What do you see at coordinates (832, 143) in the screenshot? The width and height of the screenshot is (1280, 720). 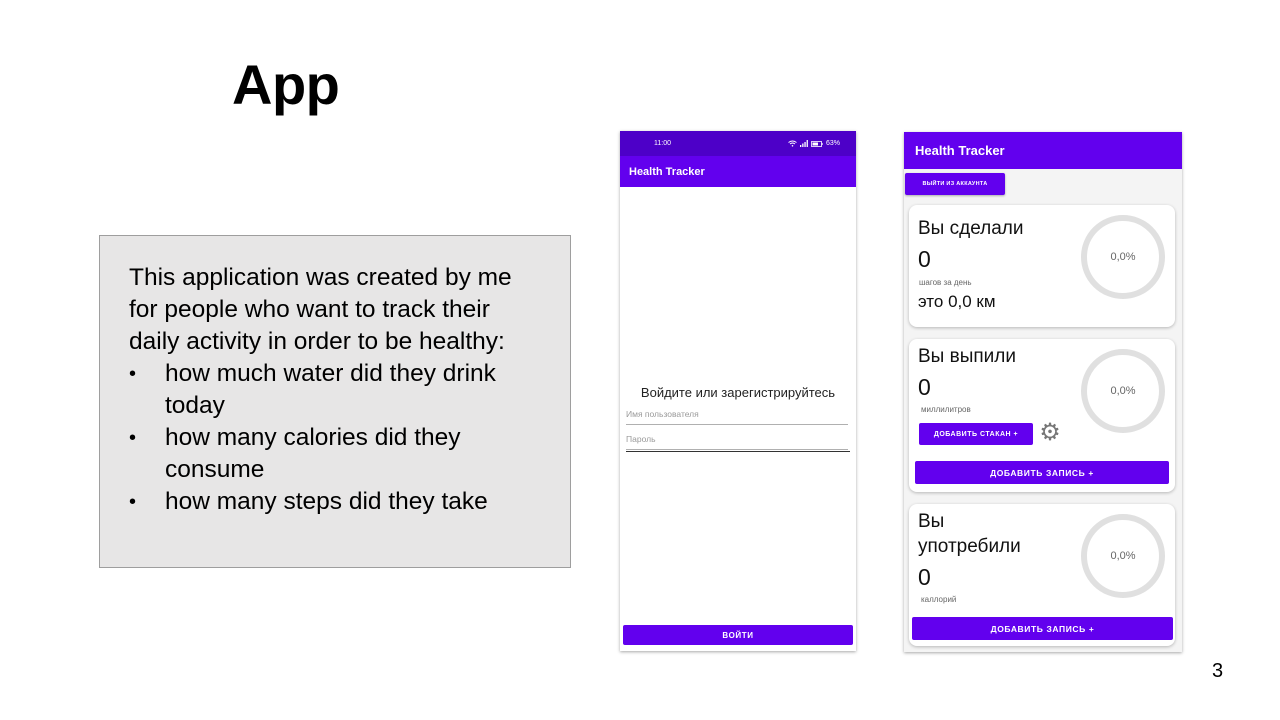 I see `battery-percent: 63%` at bounding box center [832, 143].